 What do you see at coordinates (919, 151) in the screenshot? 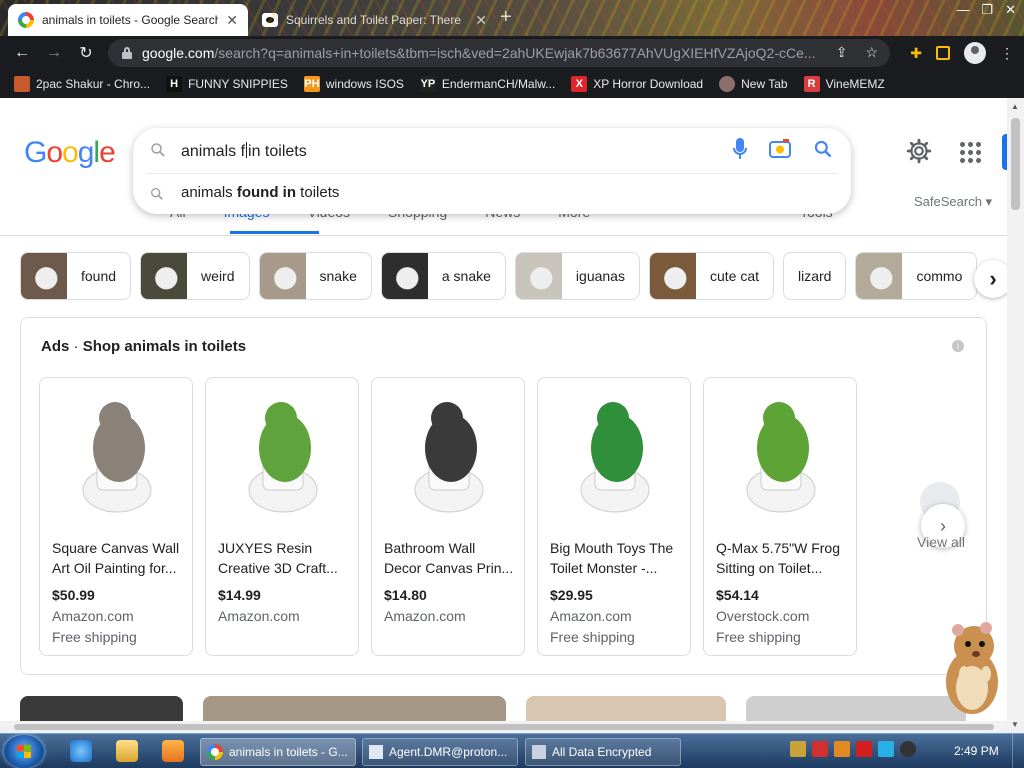
I see `settings-gear-icon` at bounding box center [919, 151].